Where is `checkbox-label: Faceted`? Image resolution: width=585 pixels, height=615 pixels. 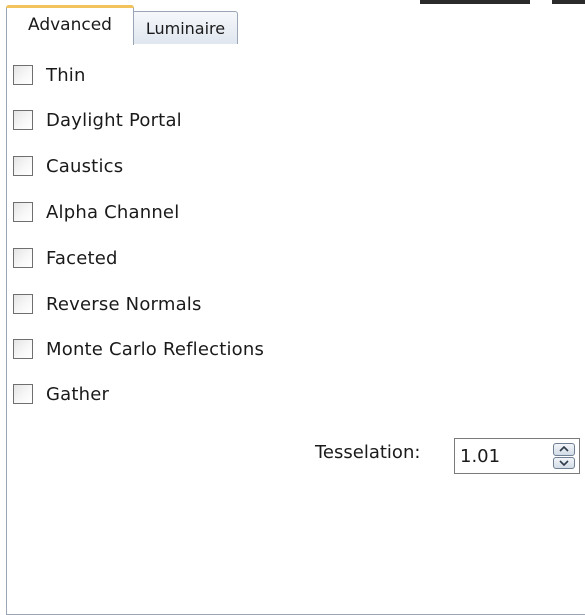
checkbox-label: Faceted is located at coordinates (82, 258).